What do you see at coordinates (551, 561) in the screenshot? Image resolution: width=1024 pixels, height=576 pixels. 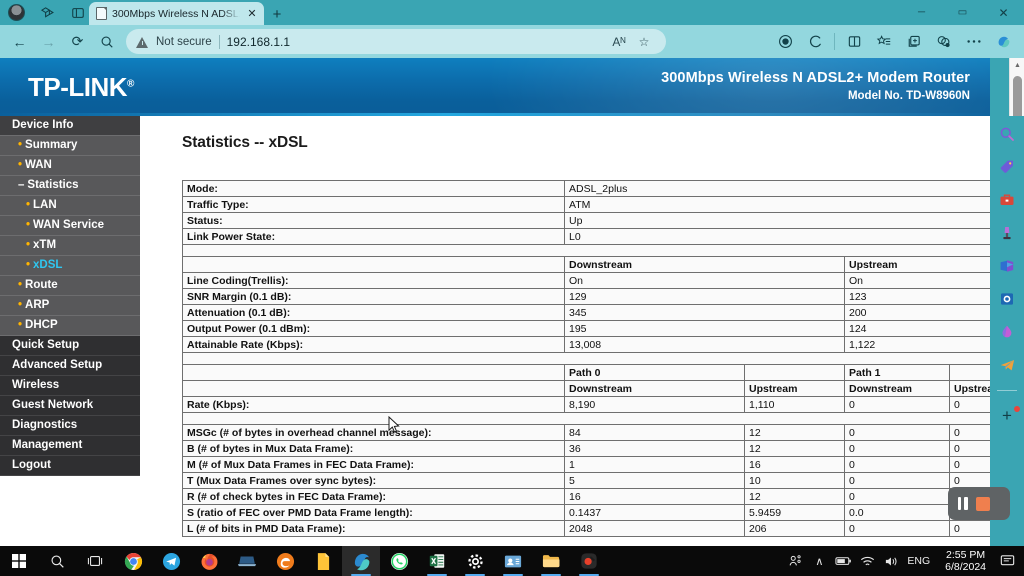 I see `file-explorer-icon` at bounding box center [551, 561].